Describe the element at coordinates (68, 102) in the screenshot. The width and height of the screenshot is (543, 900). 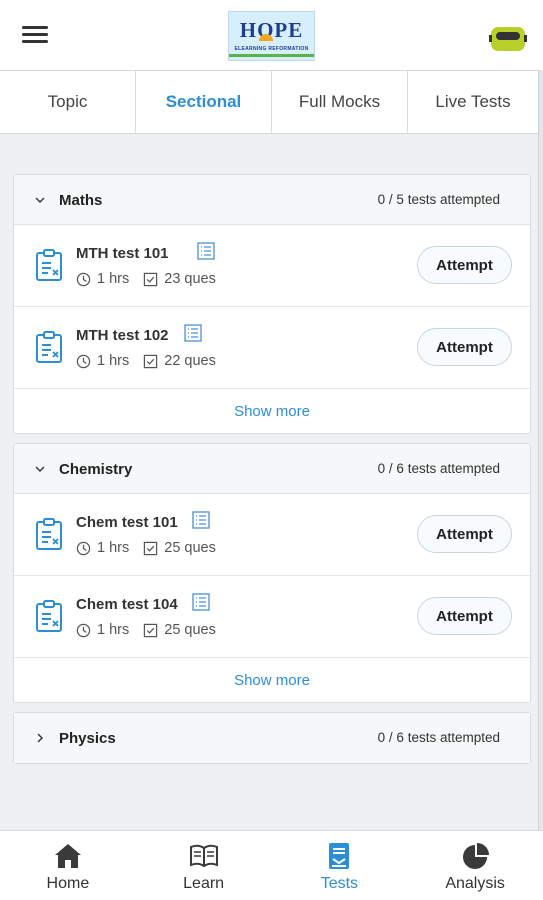
I see `tab-topic: Topic` at that location.